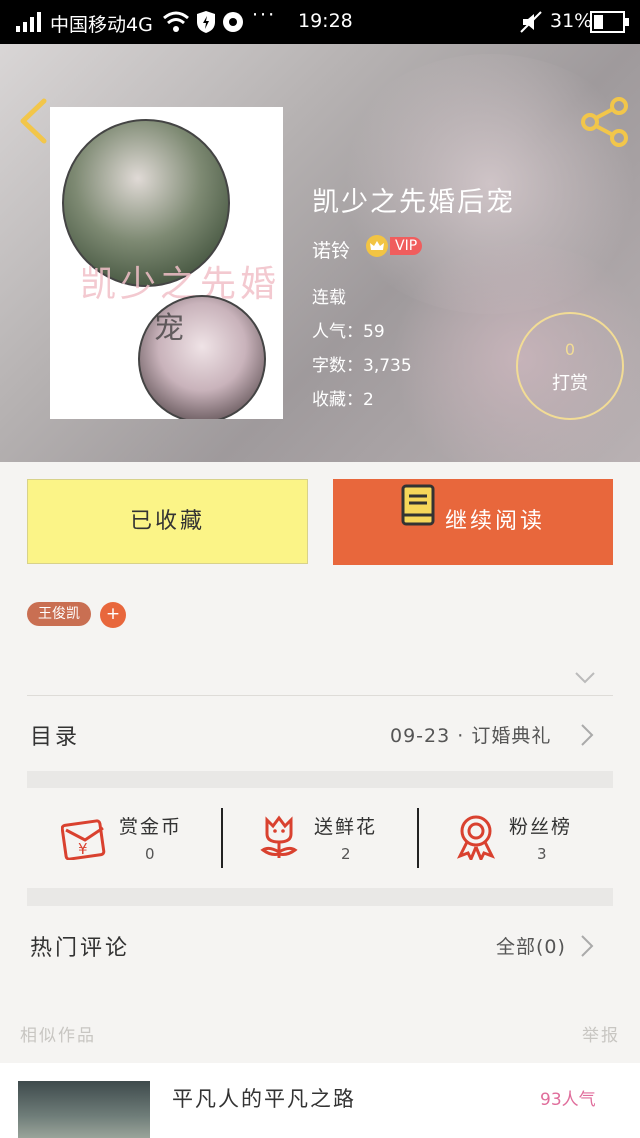 The width and height of the screenshot is (640, 1138). I want to click on stat-flowers: 送鲜花 2, so click(320, 838).